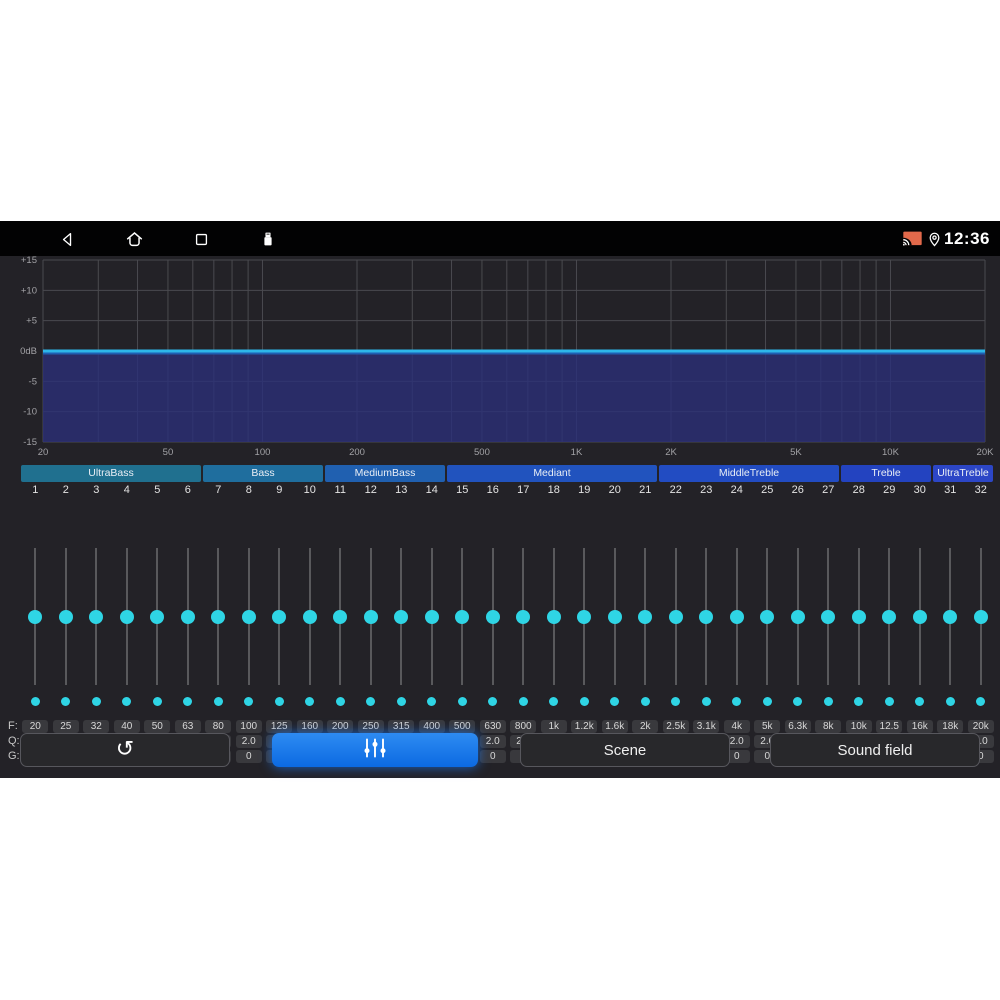 The height and width of the screenshot is (1000, 1000). What do you see at coordinates (736, 726) in the screenshot?
I see `frequency-value-ch24: 4k` at bounding box center [736, 726].